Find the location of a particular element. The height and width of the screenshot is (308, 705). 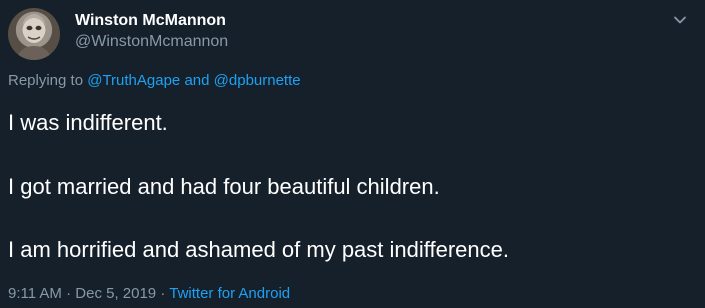

reply-context: Replying to @TruthAgape and @dpburnette is located at coordinates (154, 80).